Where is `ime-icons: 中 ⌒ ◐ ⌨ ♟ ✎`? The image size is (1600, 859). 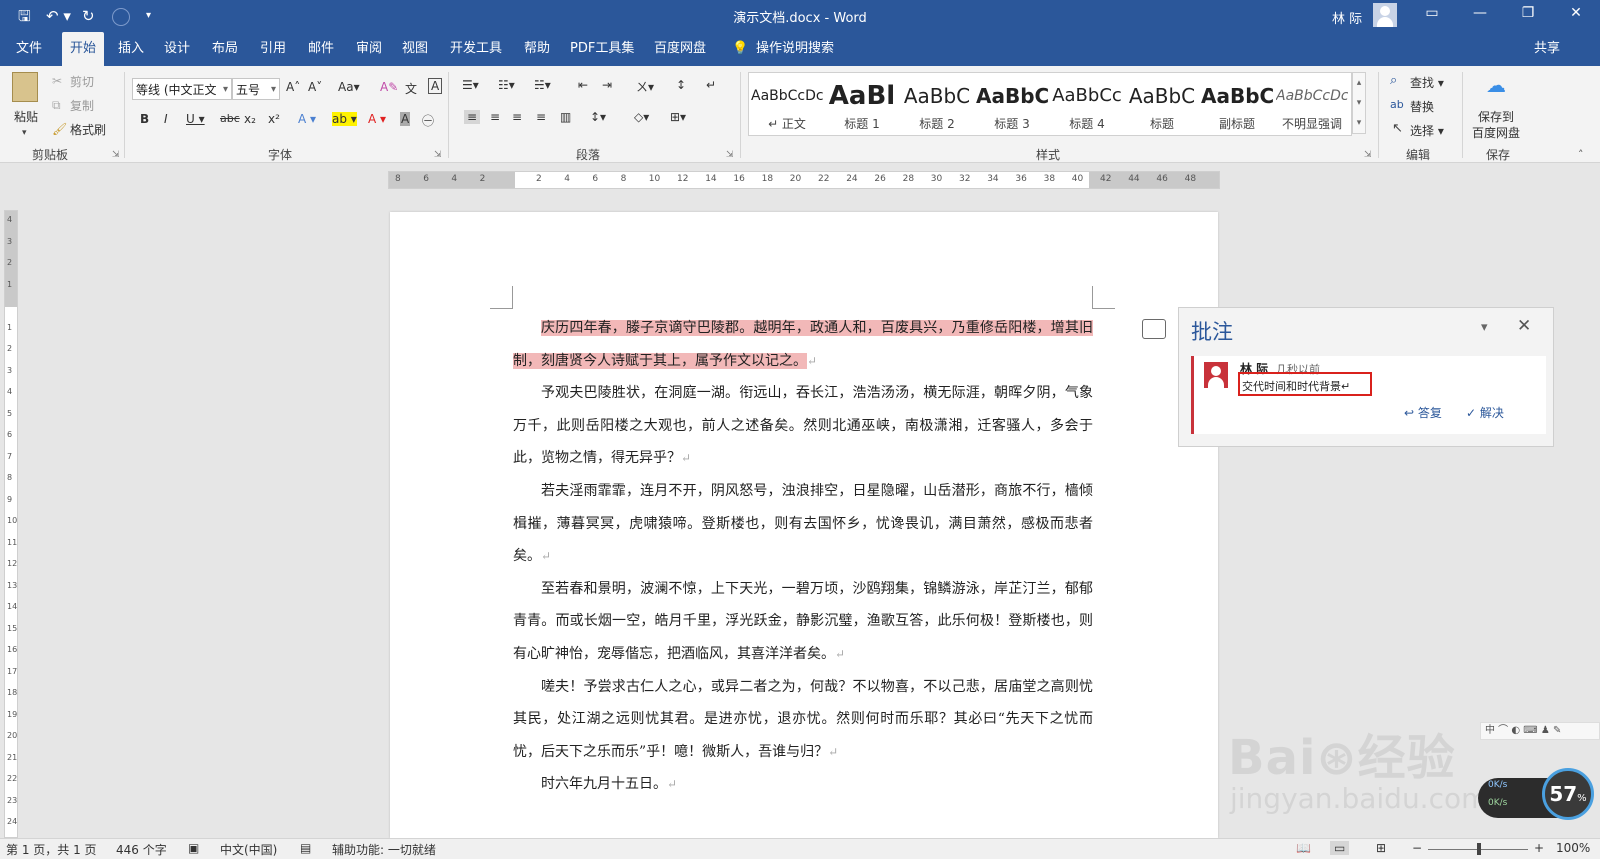 ime-icons: 中 ⌒ ◐ ⌨ ♟ ✎ is located at coordinates (1521, 730).